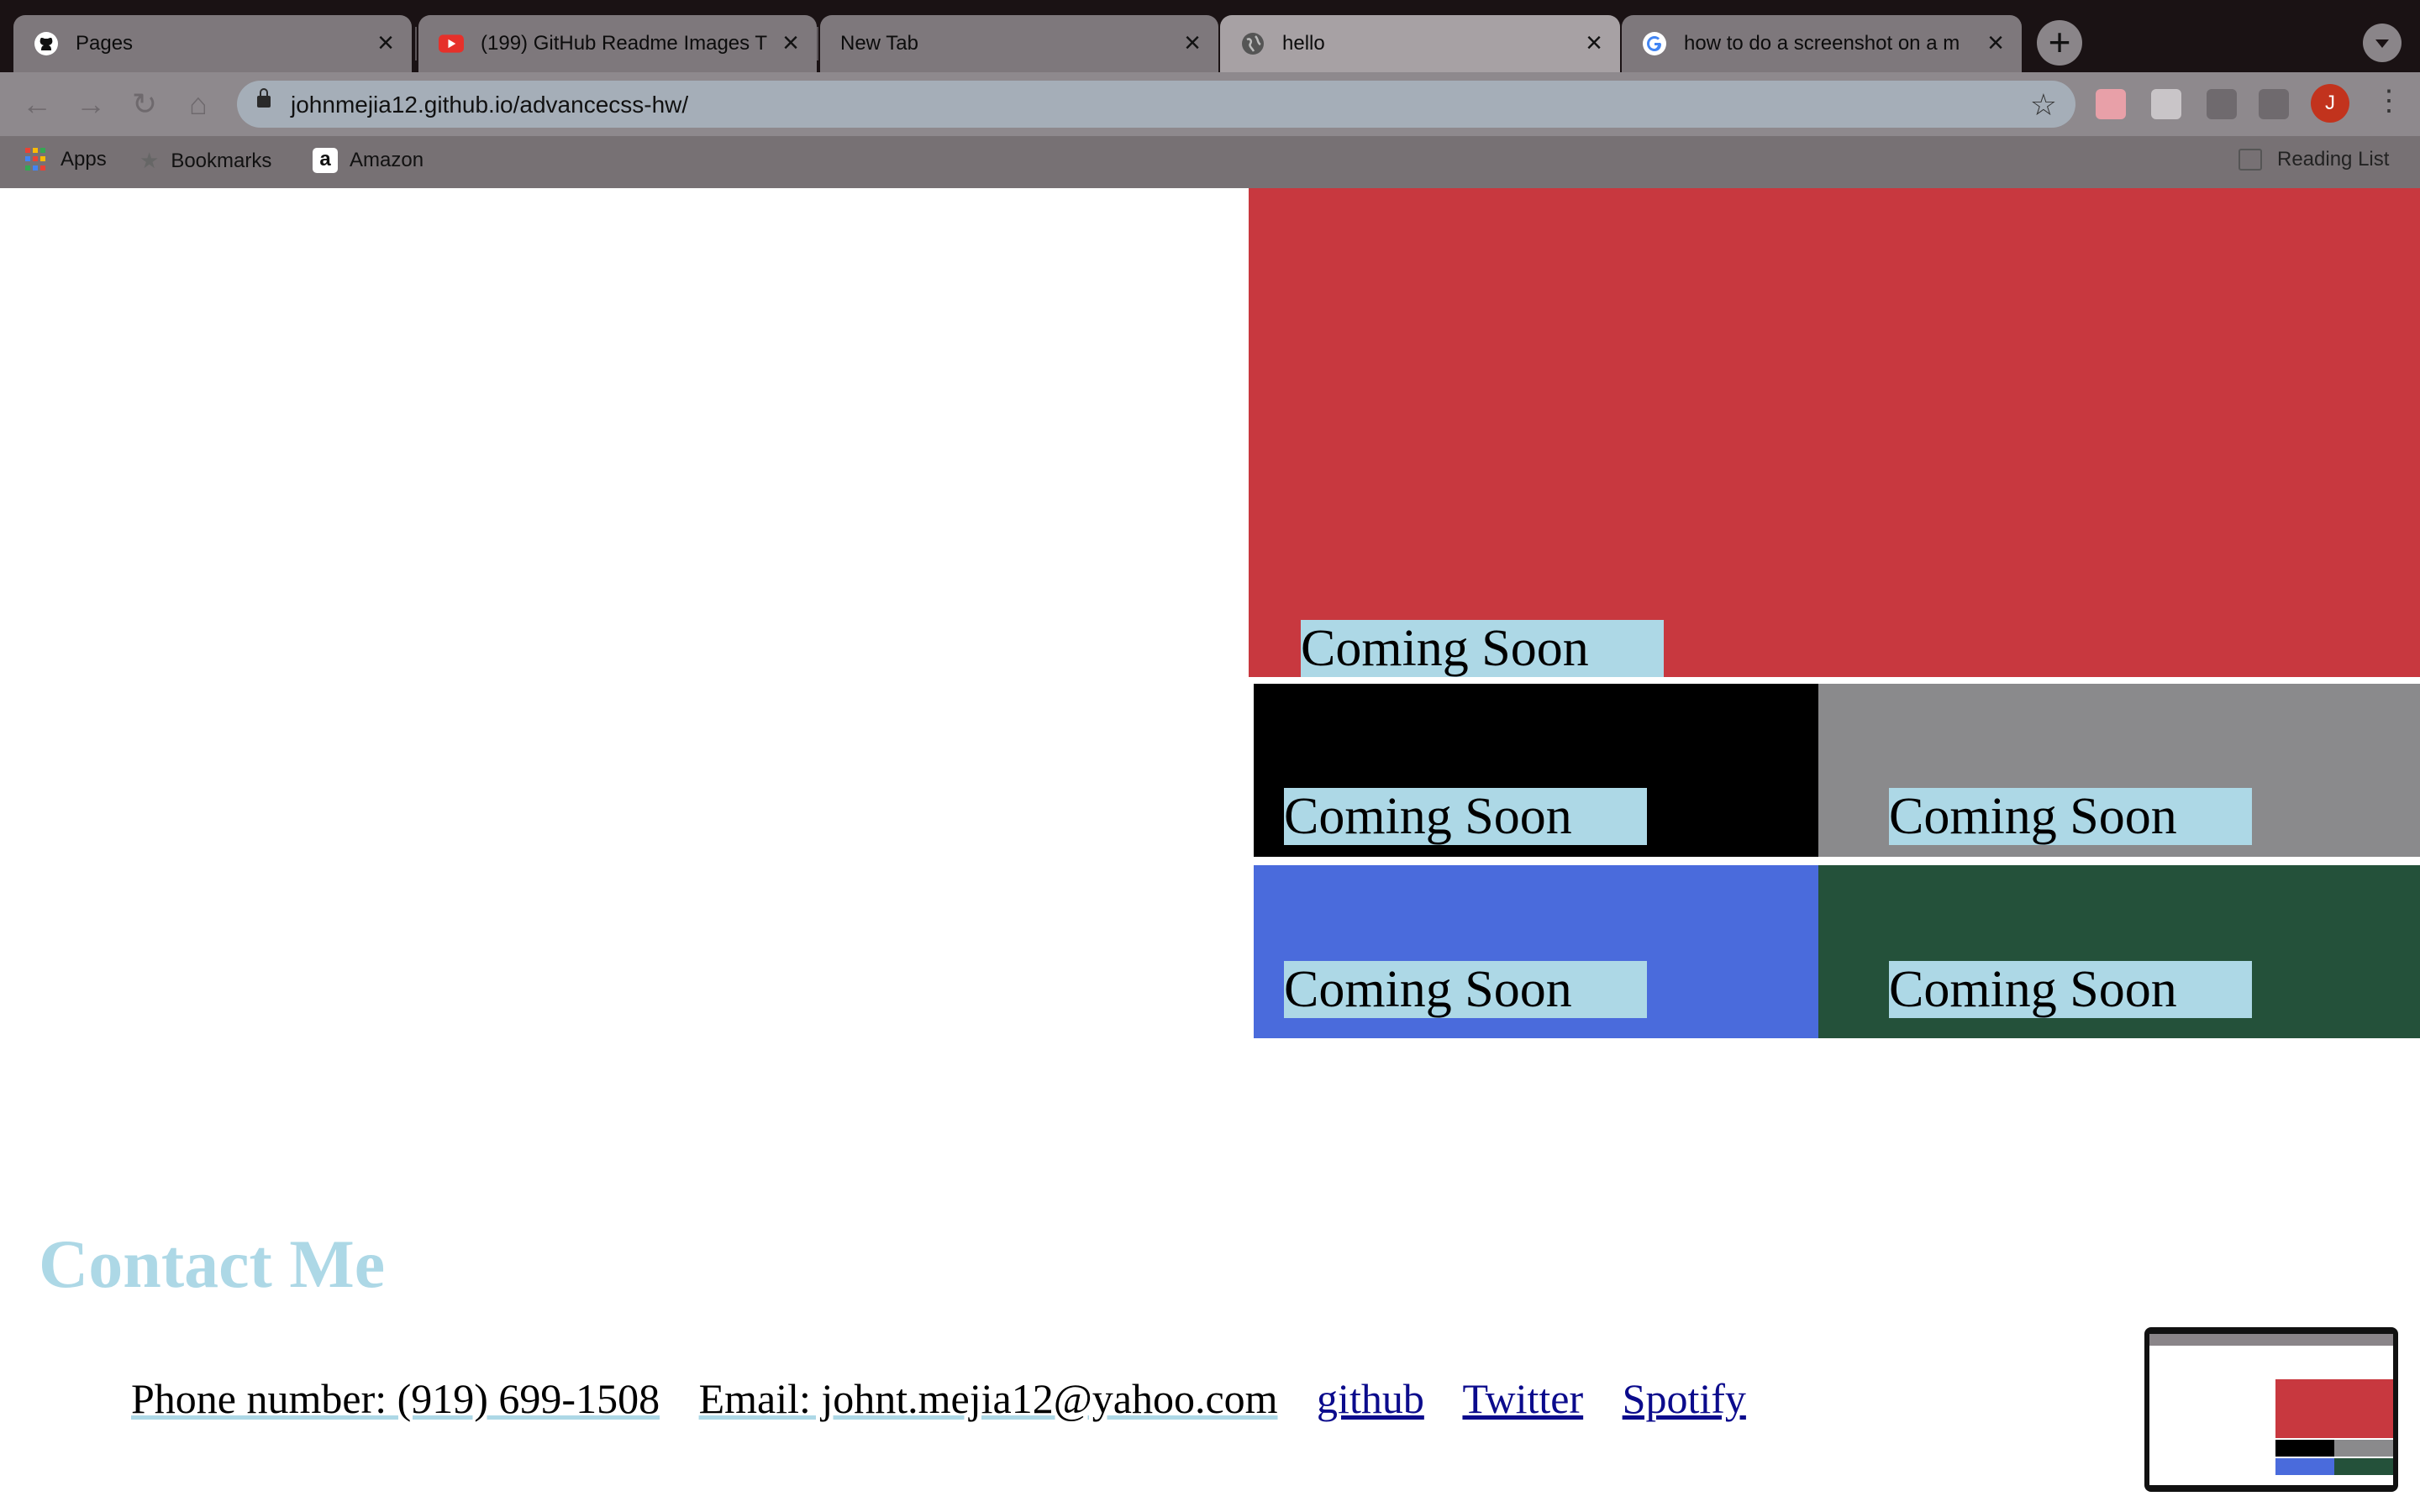  Describe the element at coordinates (2119, 951) in the screenshot. I see `portfolio-tile-green: Coming Soon` at that location.